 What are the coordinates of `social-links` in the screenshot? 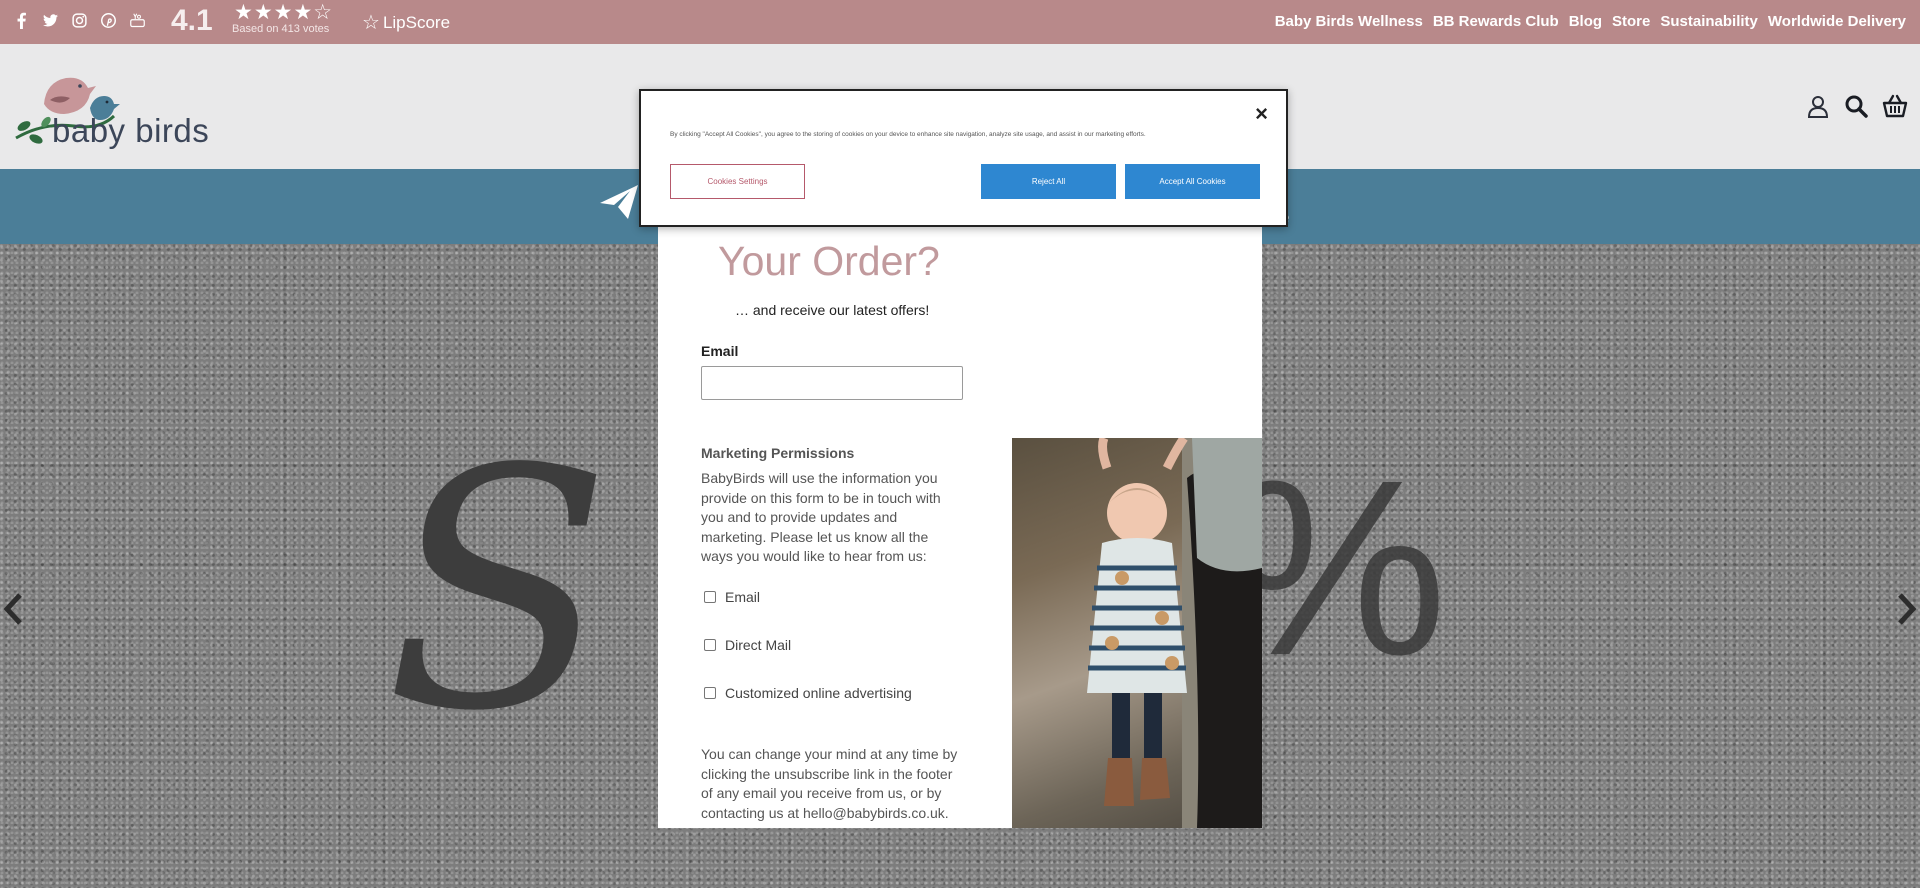 It's located at (79, 21).